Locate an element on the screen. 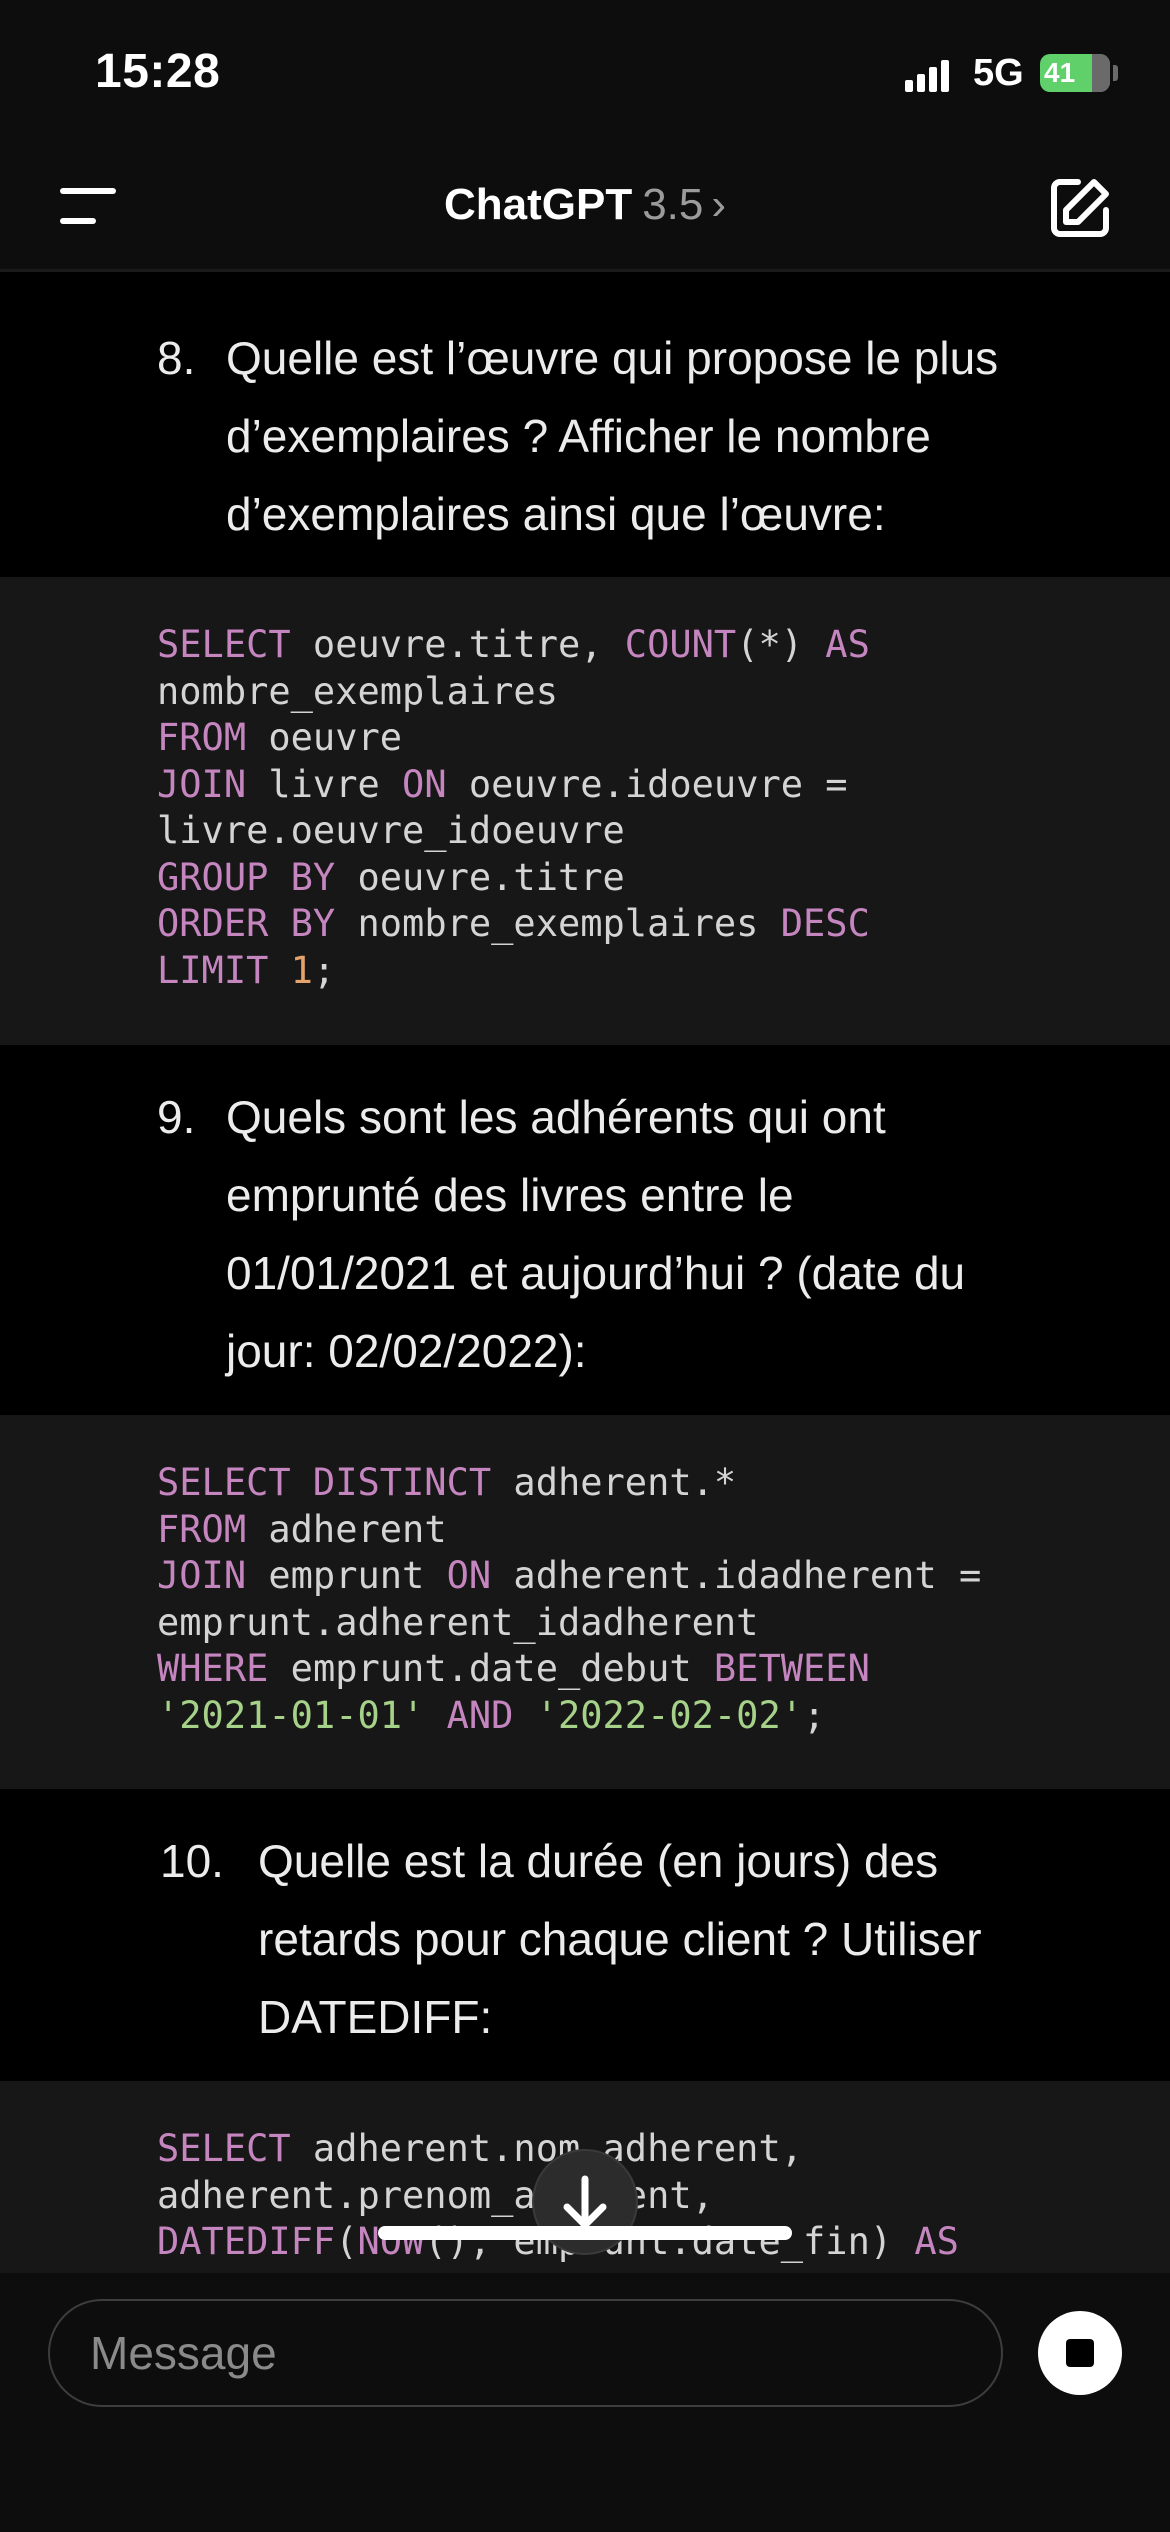 The image size is (1170, 2532). item-line: jour: 02/02/2022): is located at coordinates (406, 1351).